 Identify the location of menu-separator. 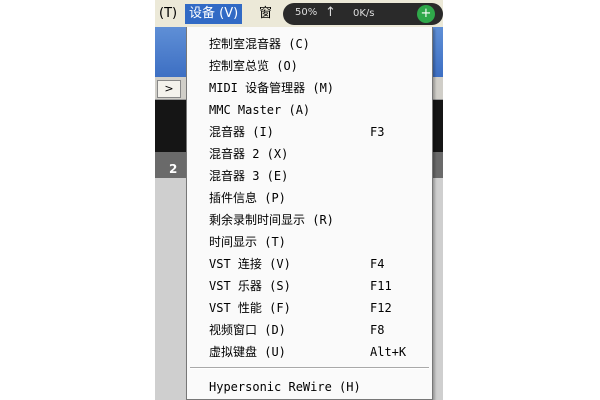
(309, 368).